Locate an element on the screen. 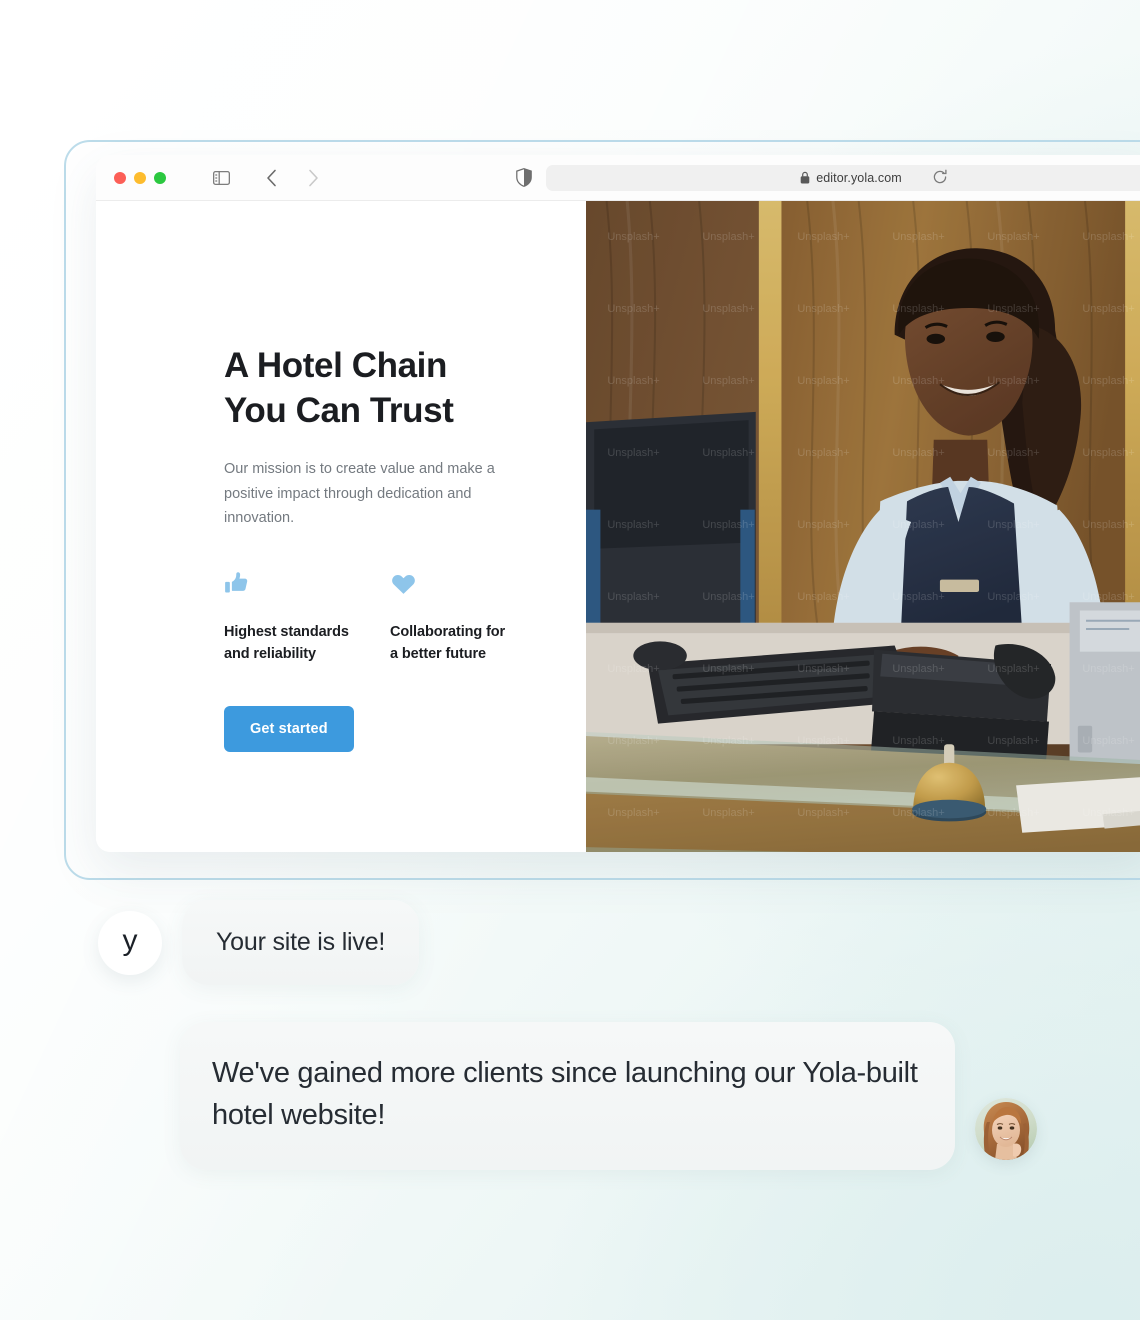  yola-logo-avatar: y is located at coordinates (130, 942).